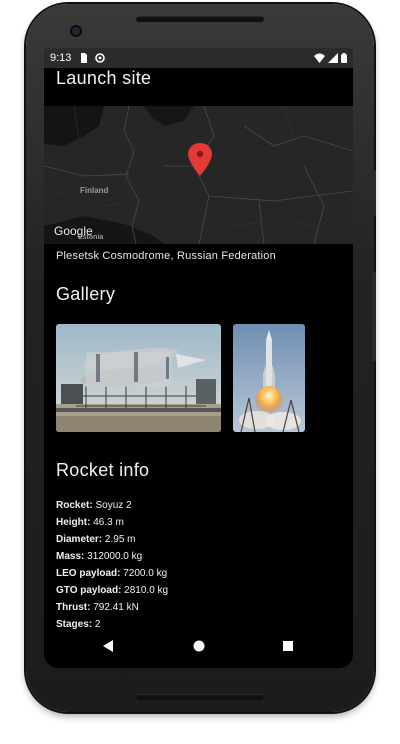  What do you see at coordinates (94, 190) in the screenshot?
I see `map-label-finland: Finland` at bounding box center [94, 190].